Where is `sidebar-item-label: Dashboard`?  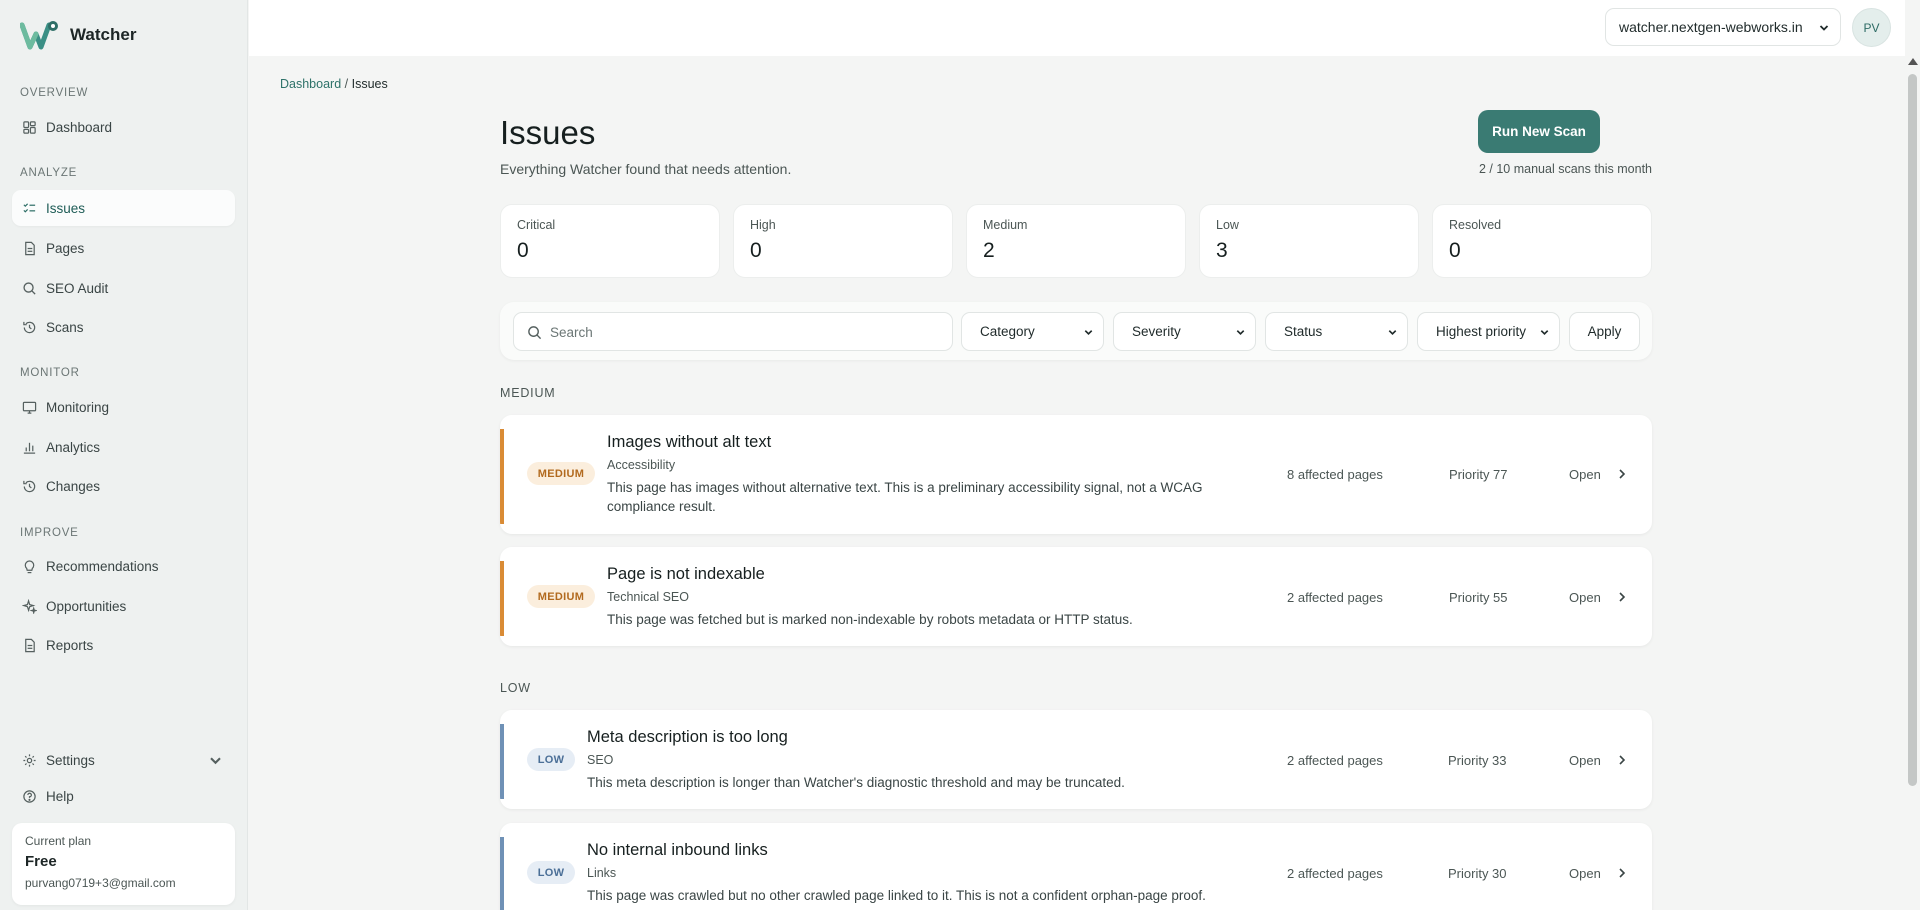 sidebar-item-label: Dashboard is located at coordinates (79, 127).